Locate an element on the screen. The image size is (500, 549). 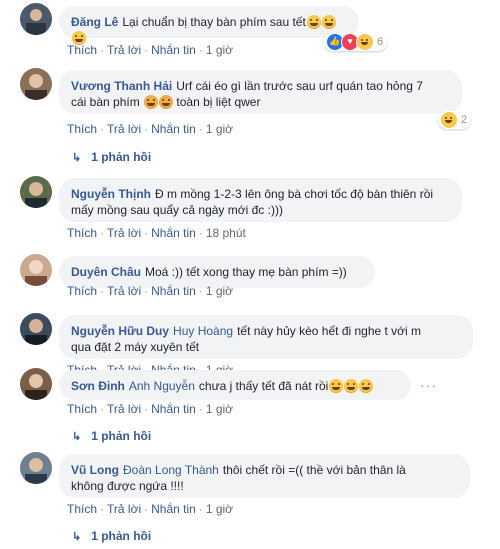
reaction-summary: 👍 ♥ 6 is located at coordinates (356, 42).